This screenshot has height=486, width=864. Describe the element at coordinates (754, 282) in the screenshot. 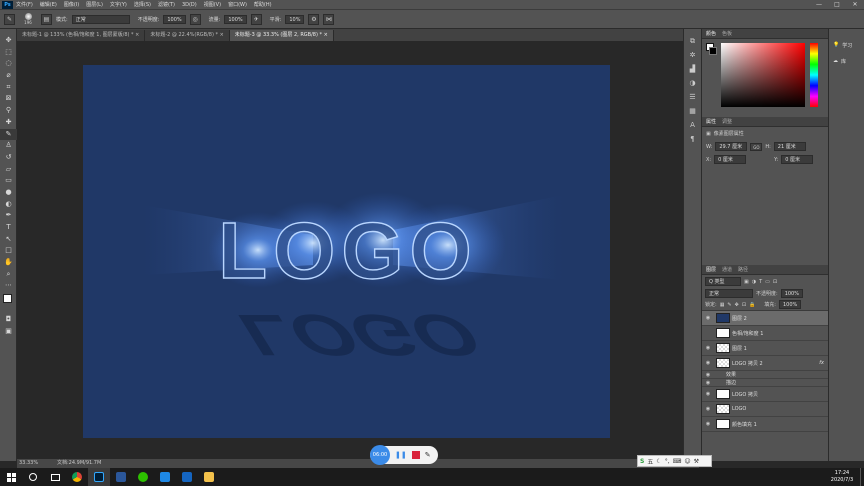

I see `filter-adjust-icon: ◑` at that location.